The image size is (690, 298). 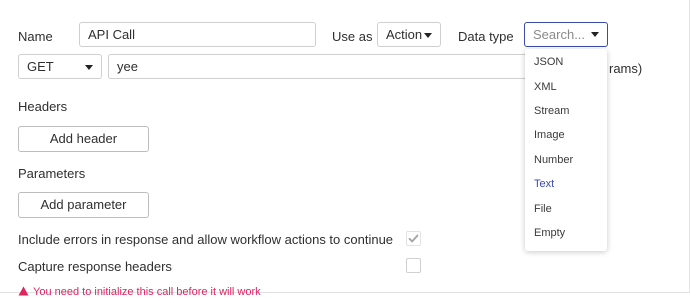 I want to click on menu-item-stream: Stream, so click(x=551, y=111).